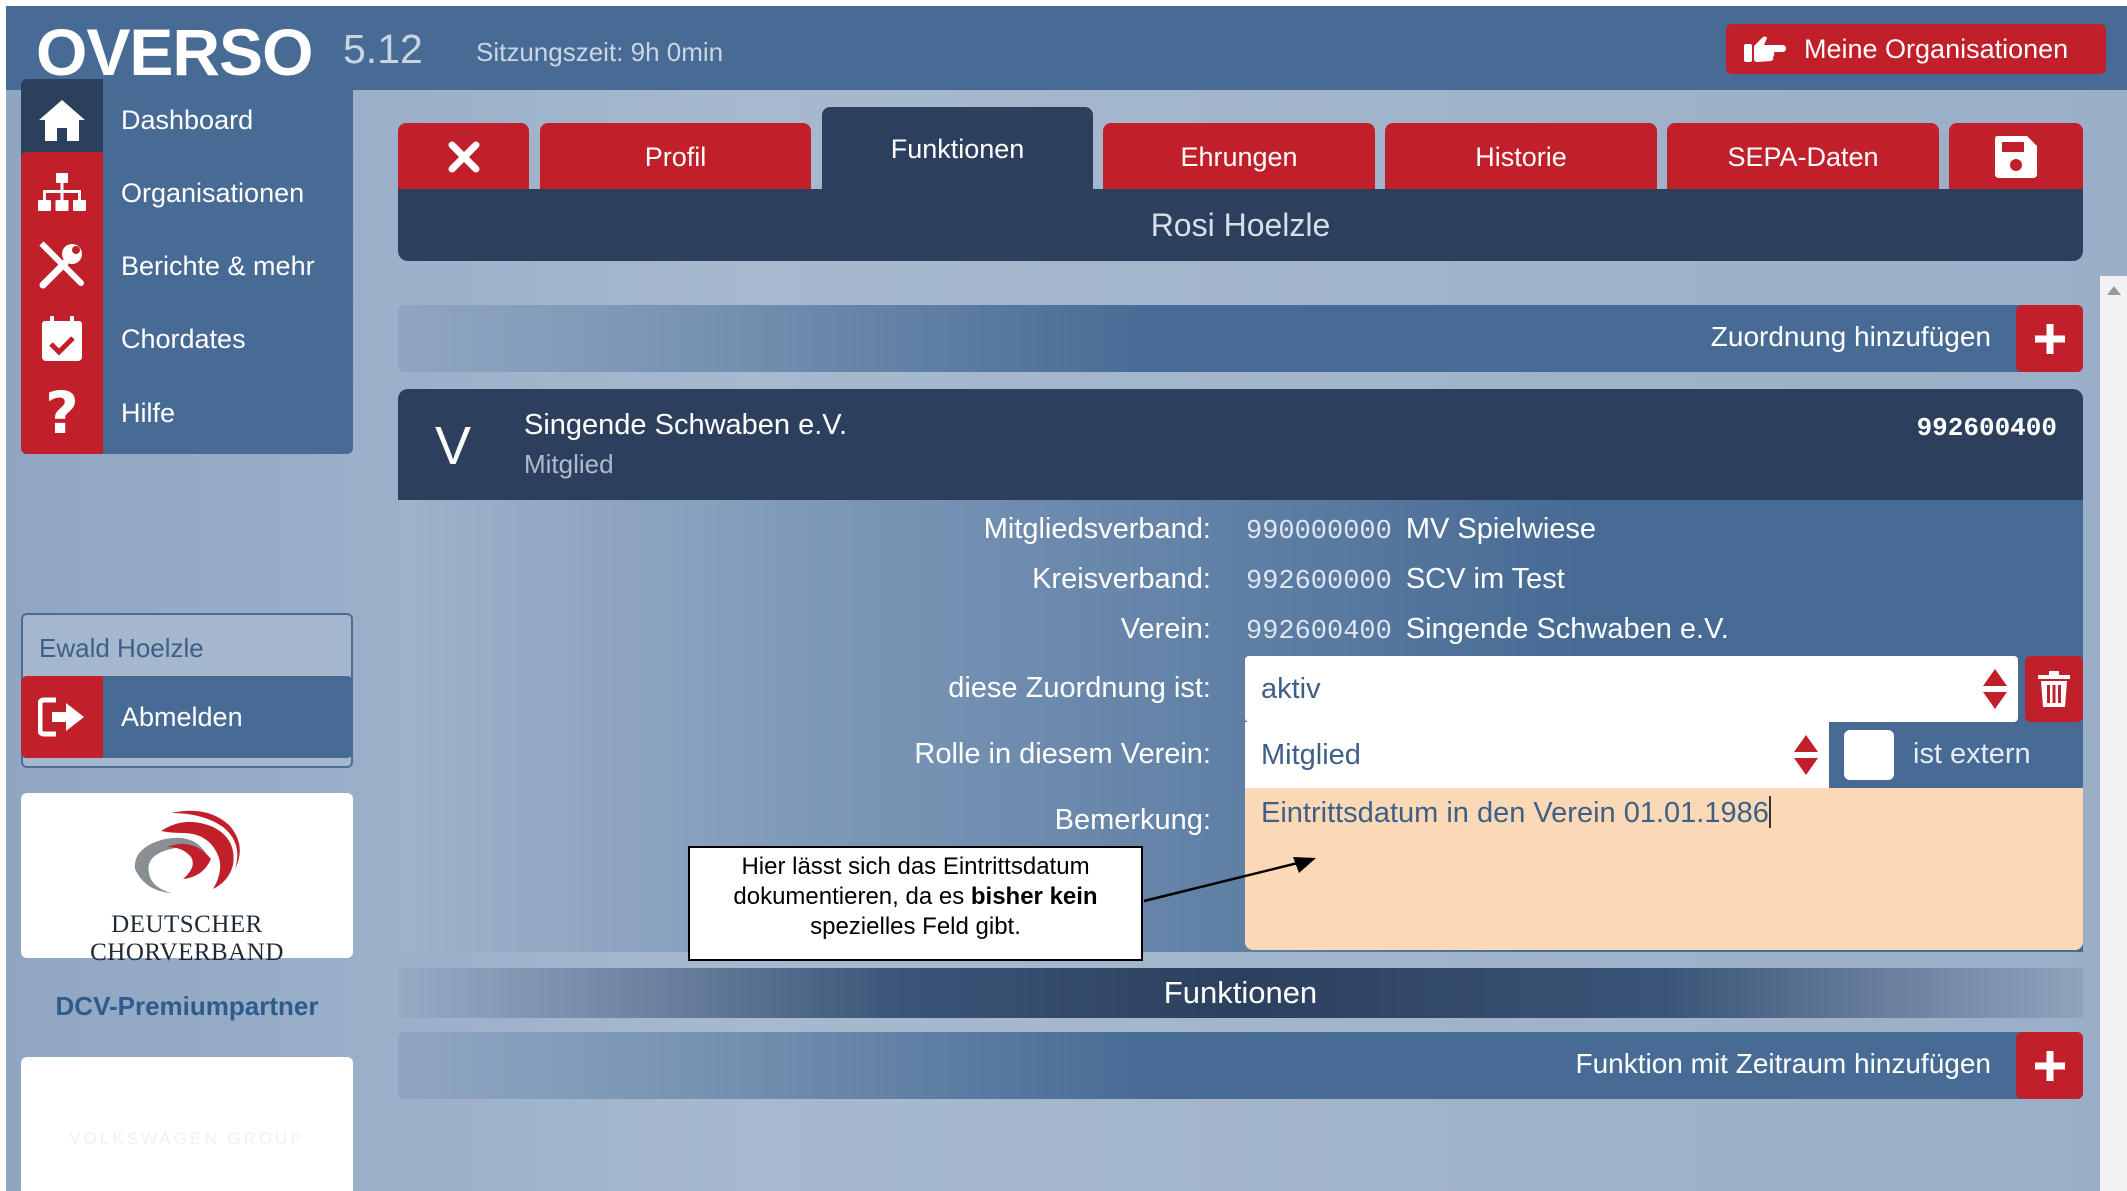 The height and width of the screenshot is (1191, 2127). Describe the element at coordinates (1664, 869) in the screenshot. I see `remark-textarea: Eintrittsdatum in den Verein 01.01.1986` at that location.